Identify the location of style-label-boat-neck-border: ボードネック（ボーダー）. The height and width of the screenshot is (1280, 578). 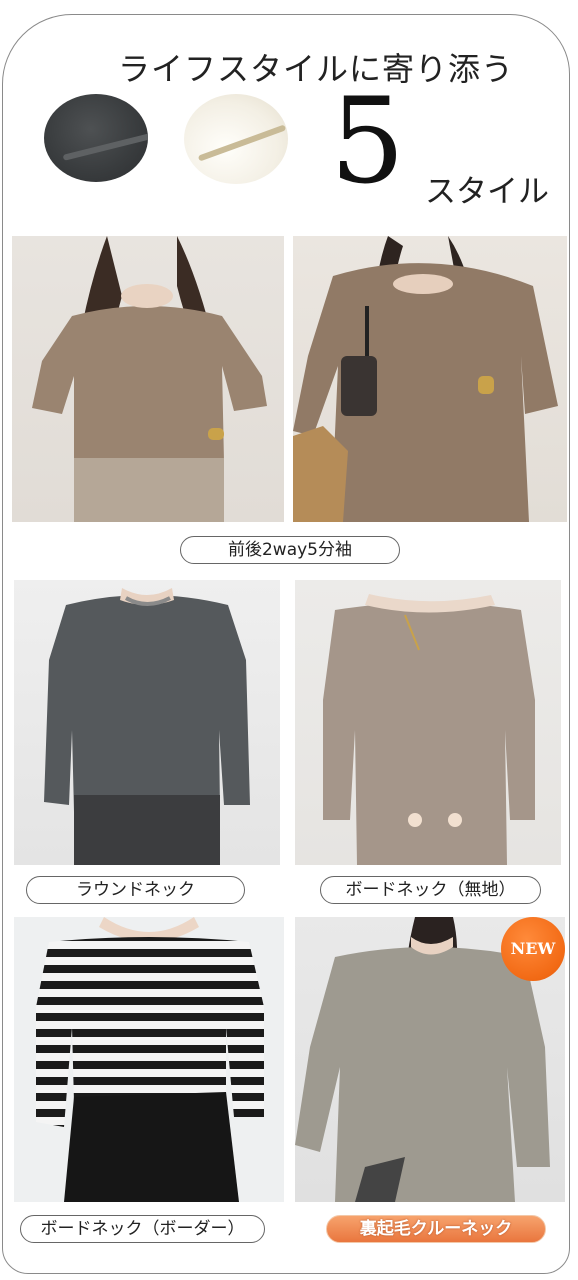
(142, 1229).